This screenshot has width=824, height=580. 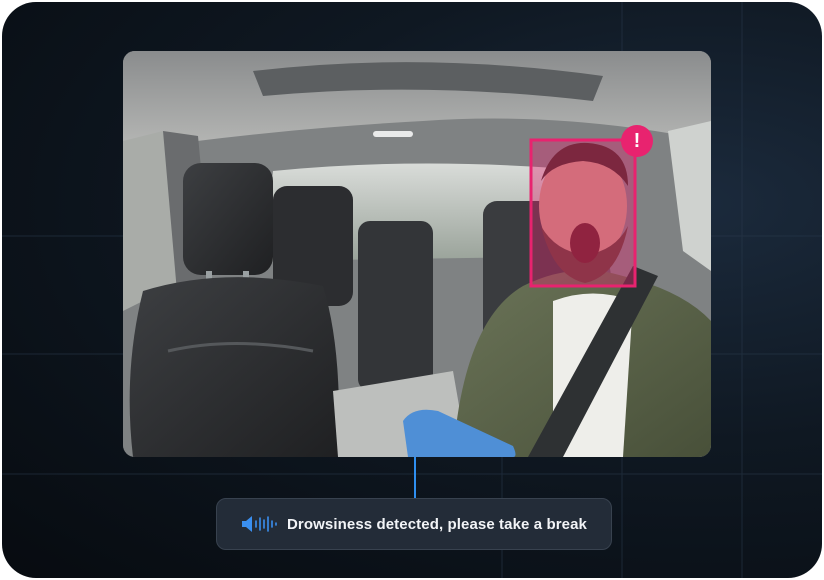 I want to click on drowsiness-alert-toast: Drowsiness detected, please take a break, so click(x=414, y=524).